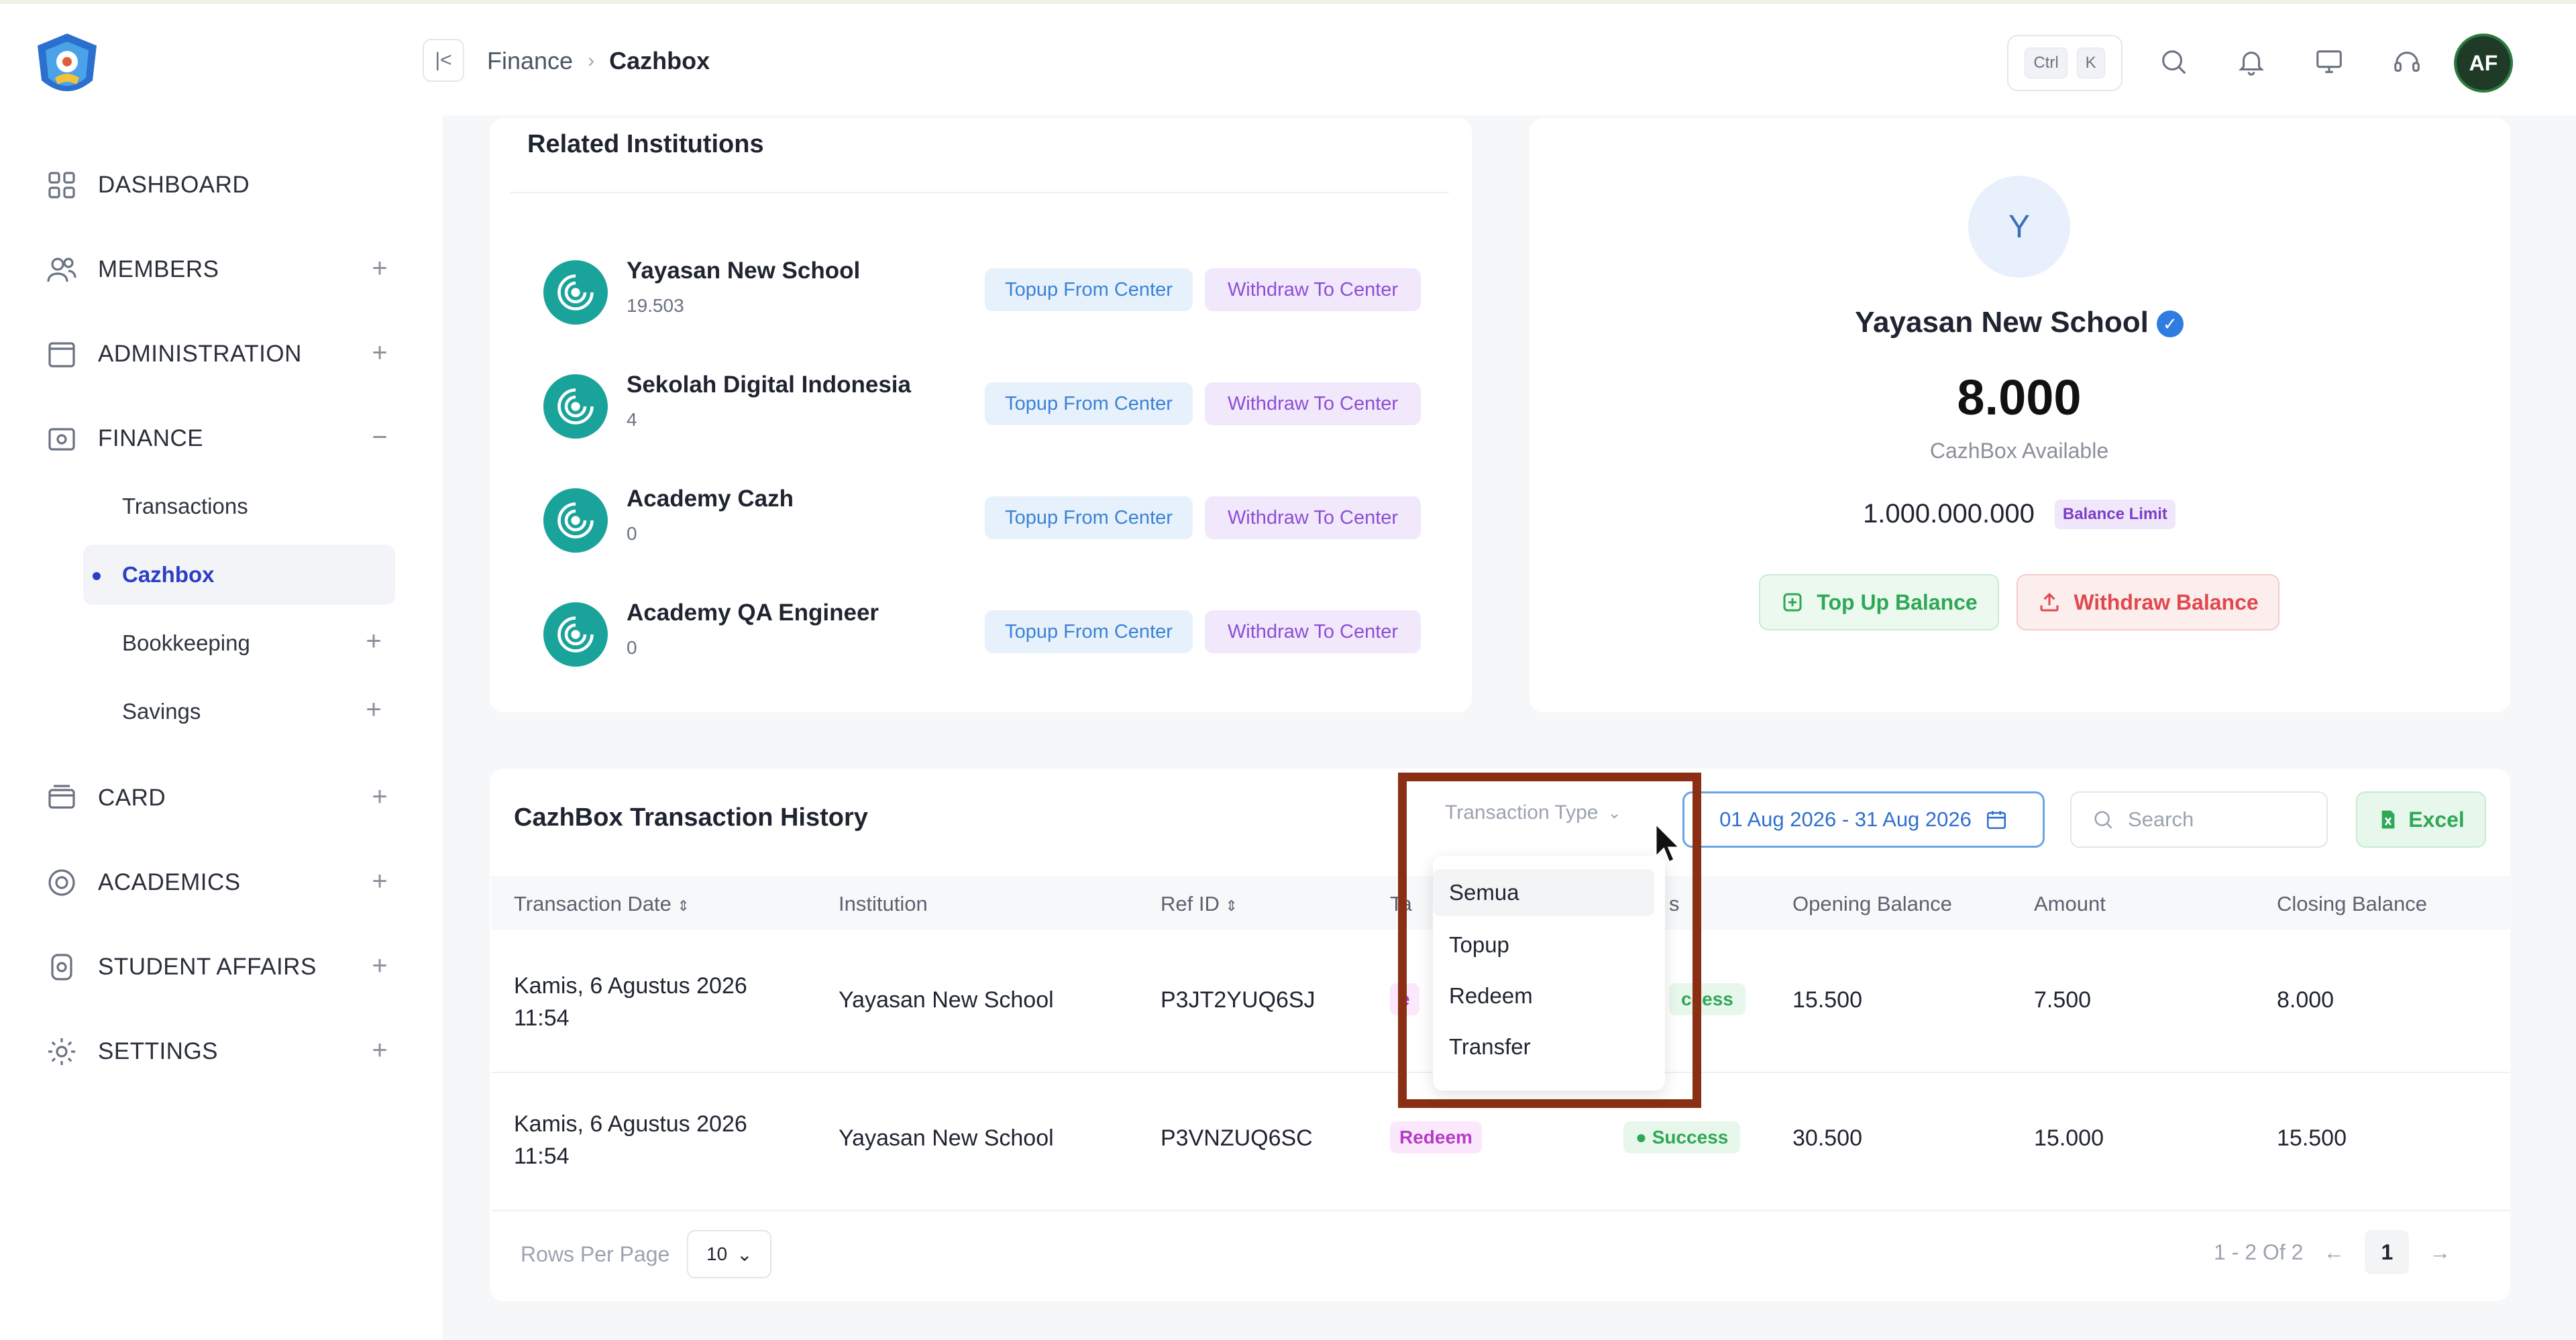 This screenshot has height=1340, width=2576. What do you see at coordinates (1543, 1046) in the screenshot?
I see `menu-item-transfer: Transfer` at bounding box center [1543, 1046].